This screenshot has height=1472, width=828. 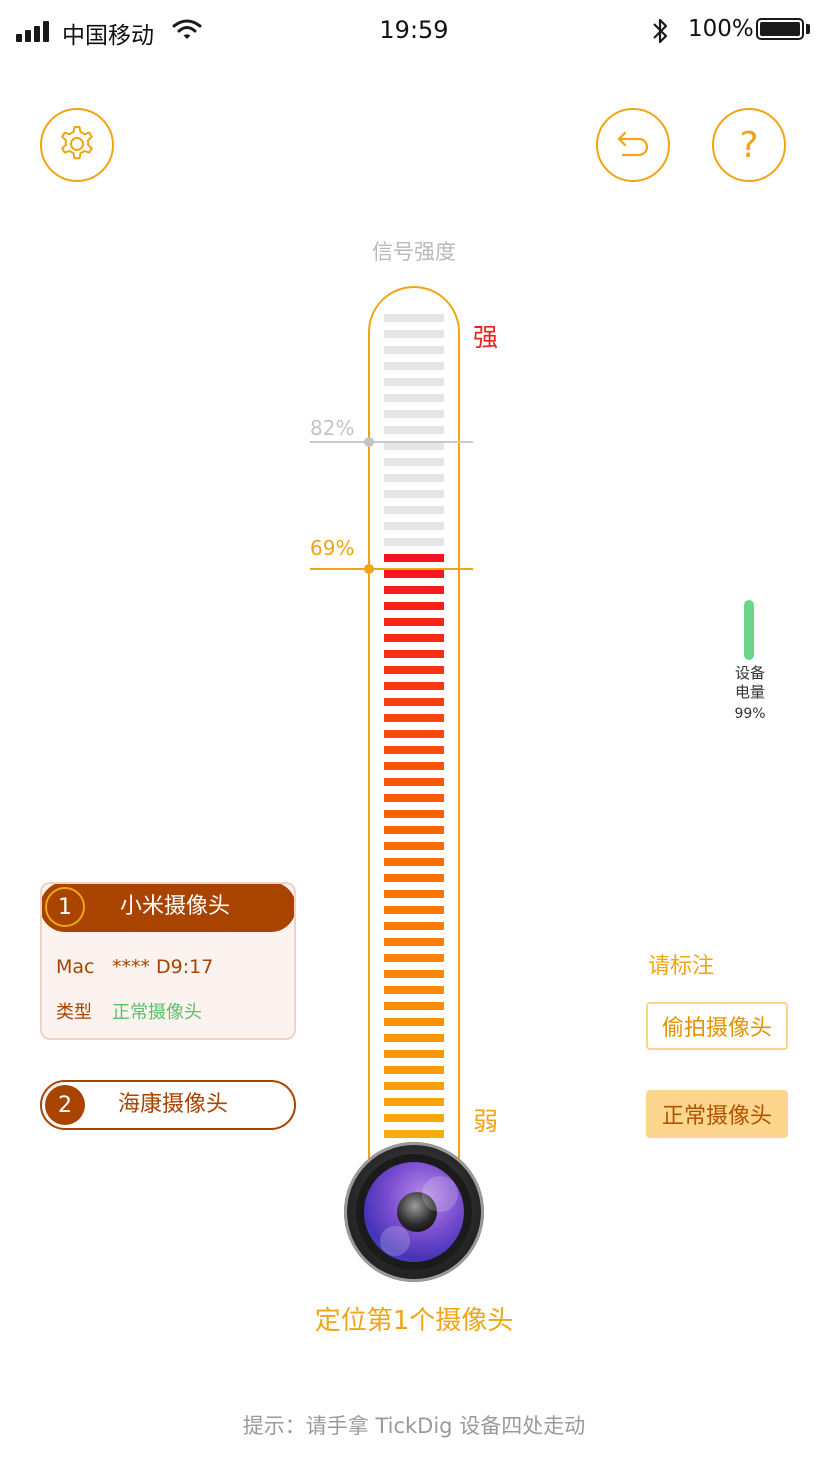 I want to click on settings-button, so click(x=77, y=145).